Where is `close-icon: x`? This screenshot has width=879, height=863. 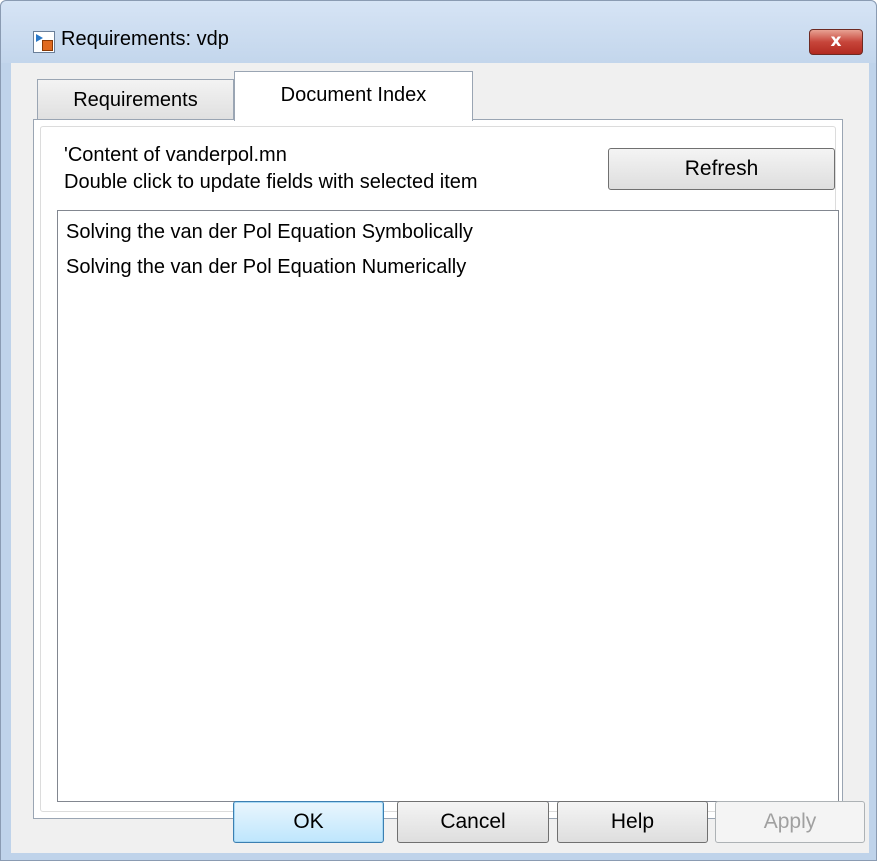
close-icon: x is located at coordinates (836, 41).